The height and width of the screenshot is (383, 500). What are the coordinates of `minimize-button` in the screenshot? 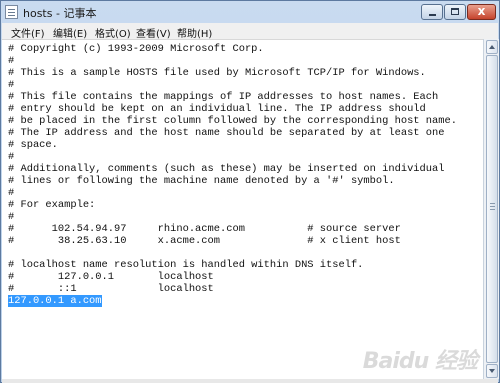 It's located at (432, 12).